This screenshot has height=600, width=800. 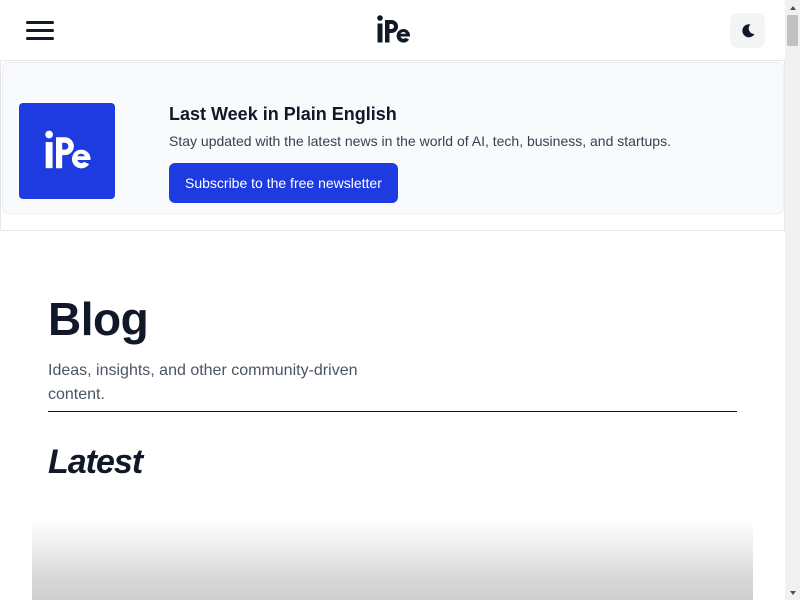 I want to click on theme-toggle-button, so click(x=747, y=30).